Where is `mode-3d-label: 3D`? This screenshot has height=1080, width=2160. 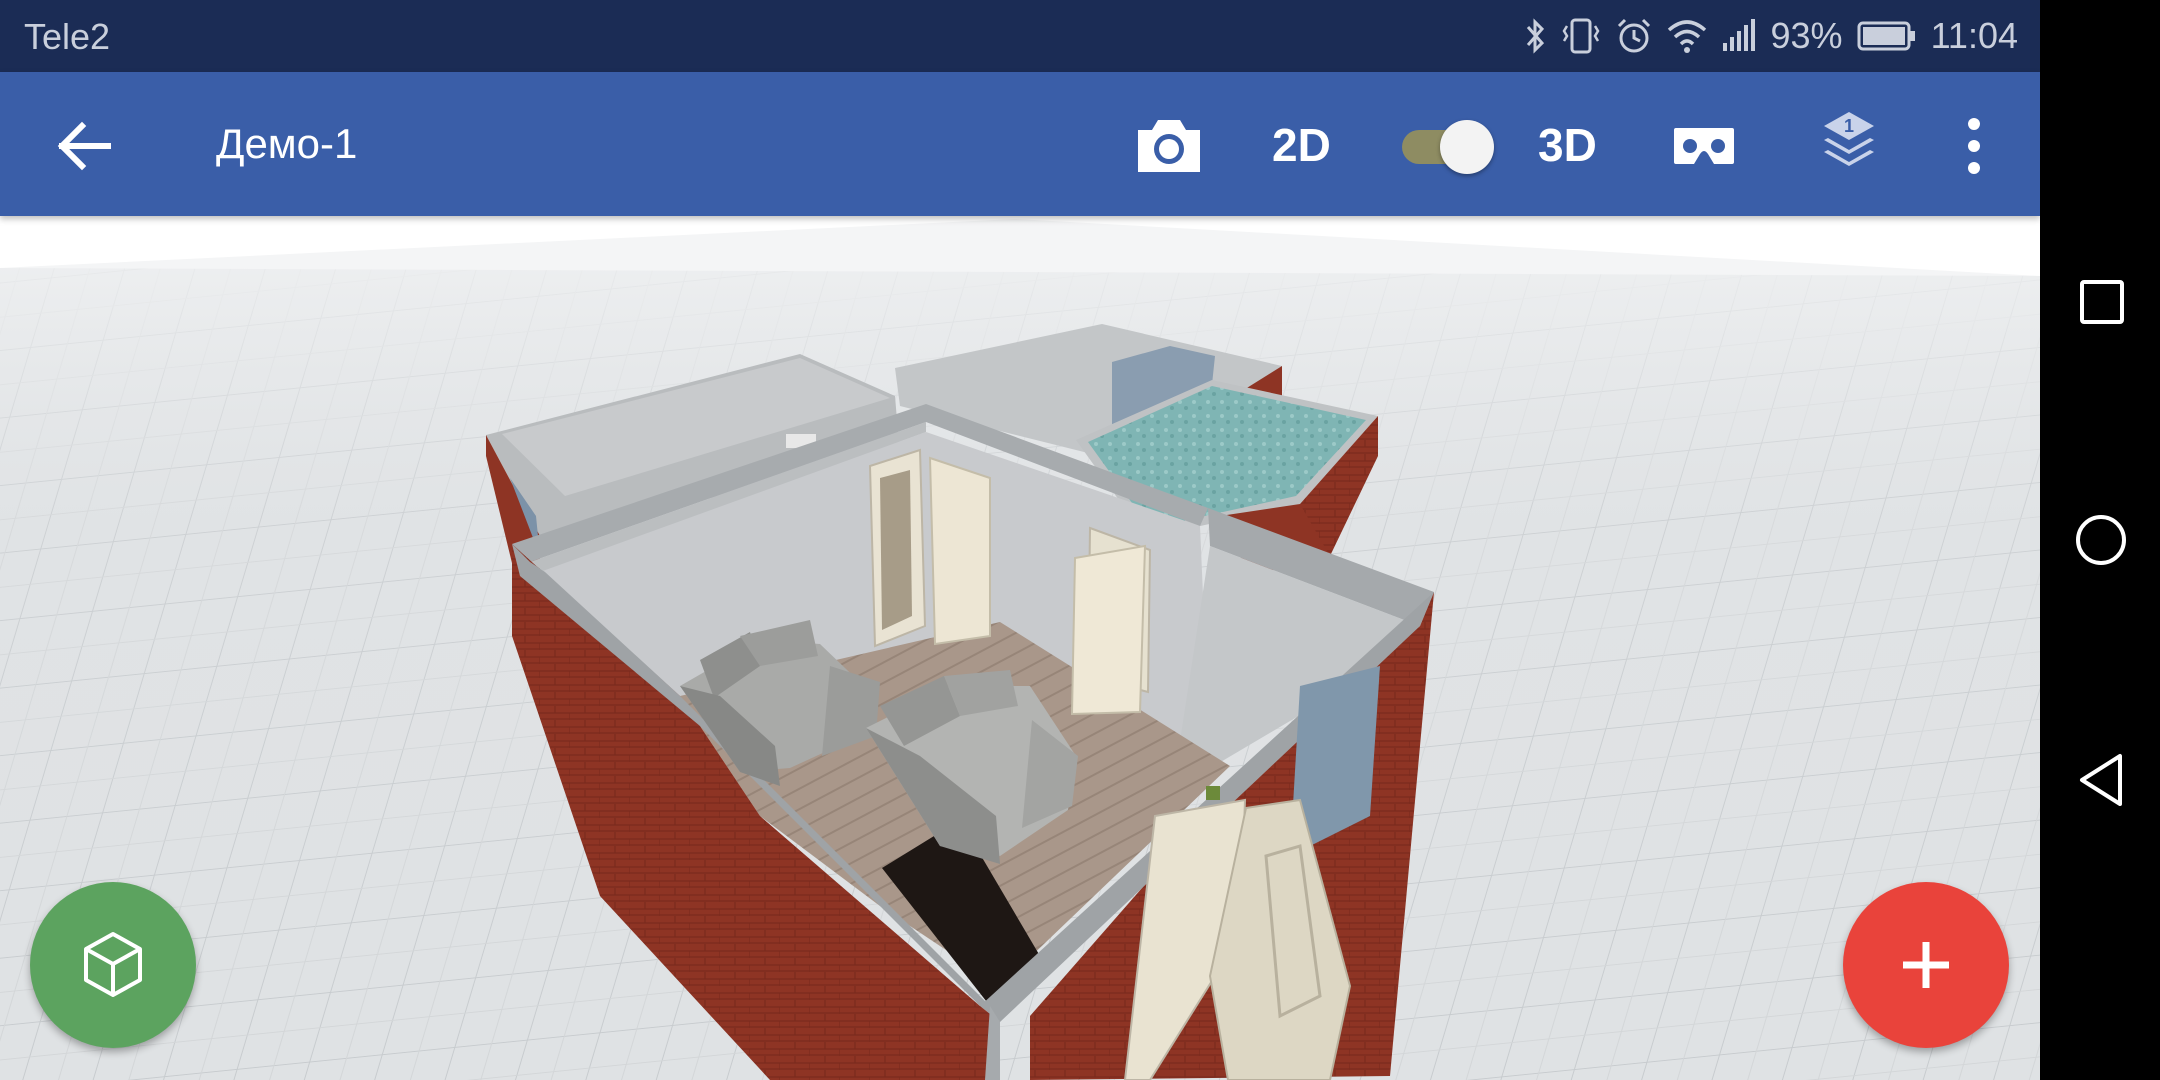 mode-3d-label: 3D is located at coordinates (1567, 145).